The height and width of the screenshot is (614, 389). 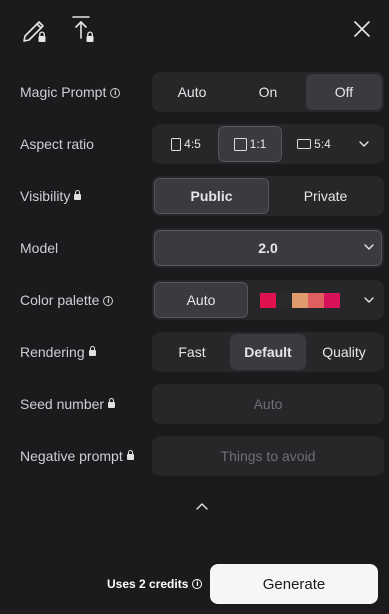 What do you see at coordinates (325, 196) in the screenshot?
I see `visibility-private: Private` at bounding box center [325, 196].